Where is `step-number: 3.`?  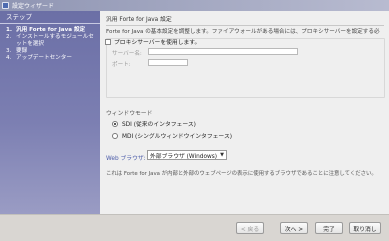
step-number: 3. is located at coordinates (9, 51).